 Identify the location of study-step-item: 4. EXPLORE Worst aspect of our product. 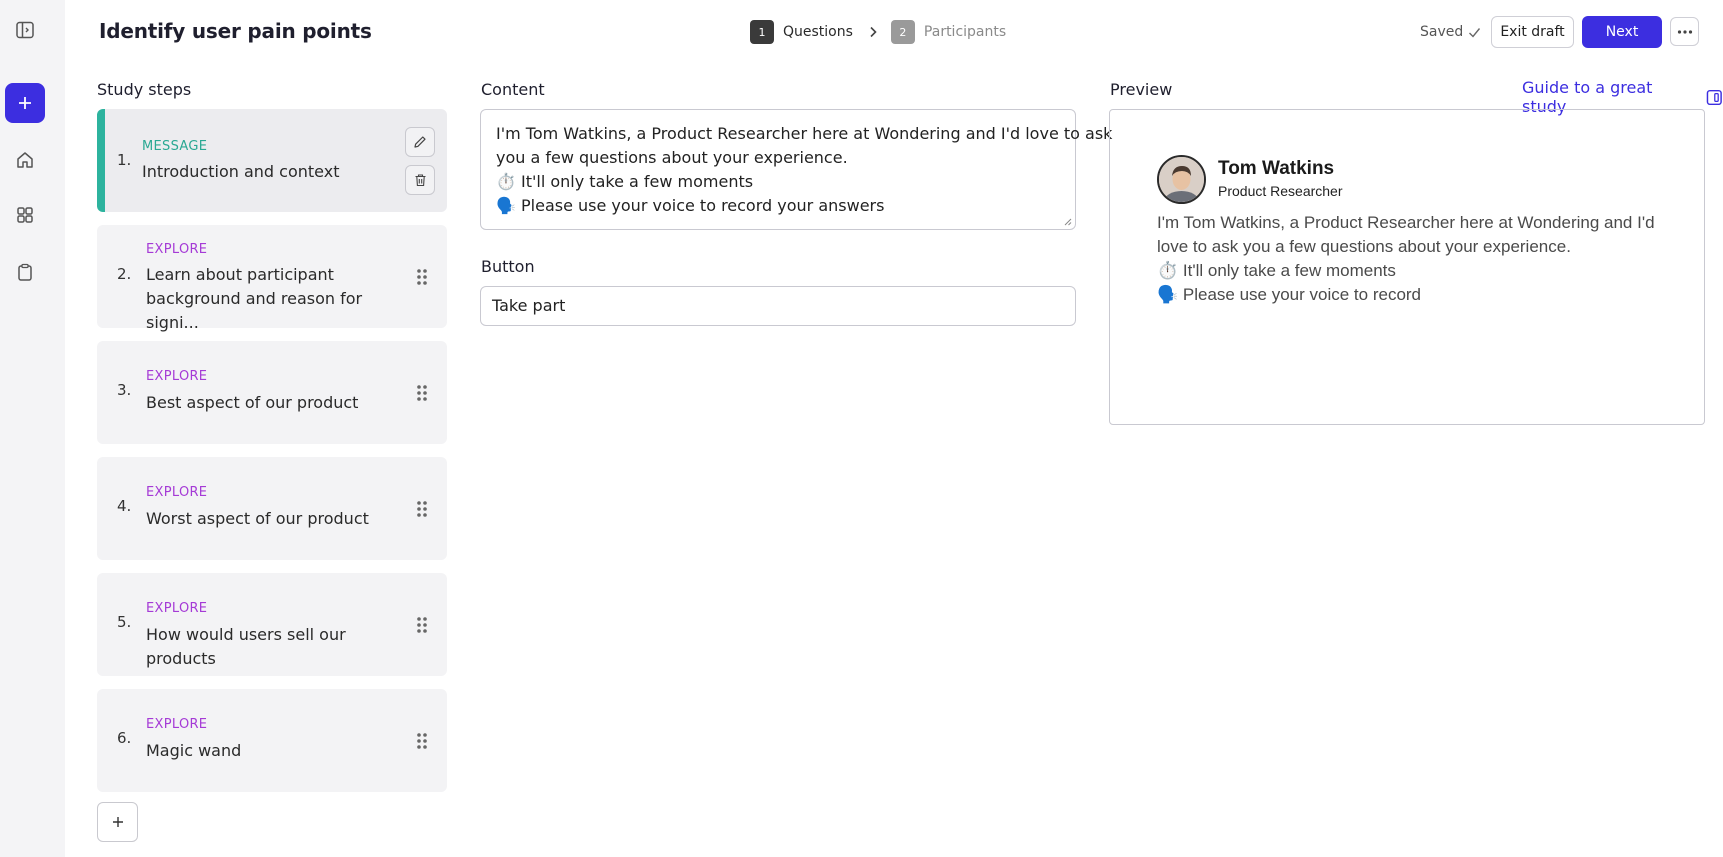
(272, 508).